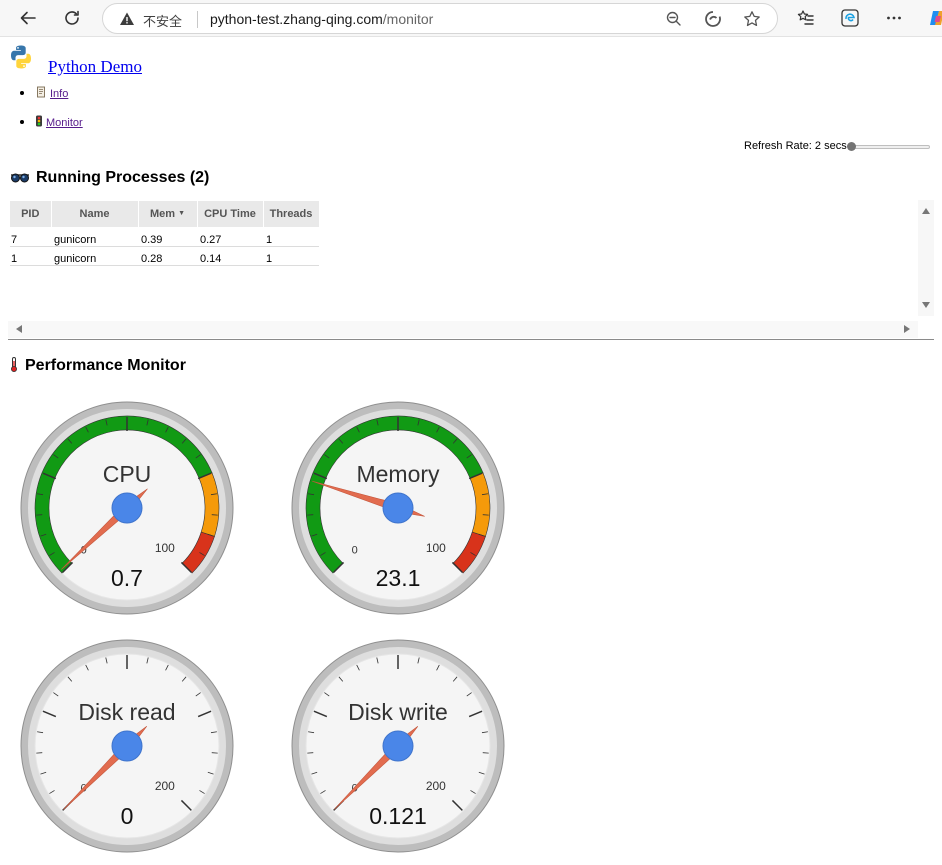 The height and width of the screenshot is (865, 942). Describe the element at coordinates (126, 712) in the screenshot. I see `gauge-label: Disk read` at that location.